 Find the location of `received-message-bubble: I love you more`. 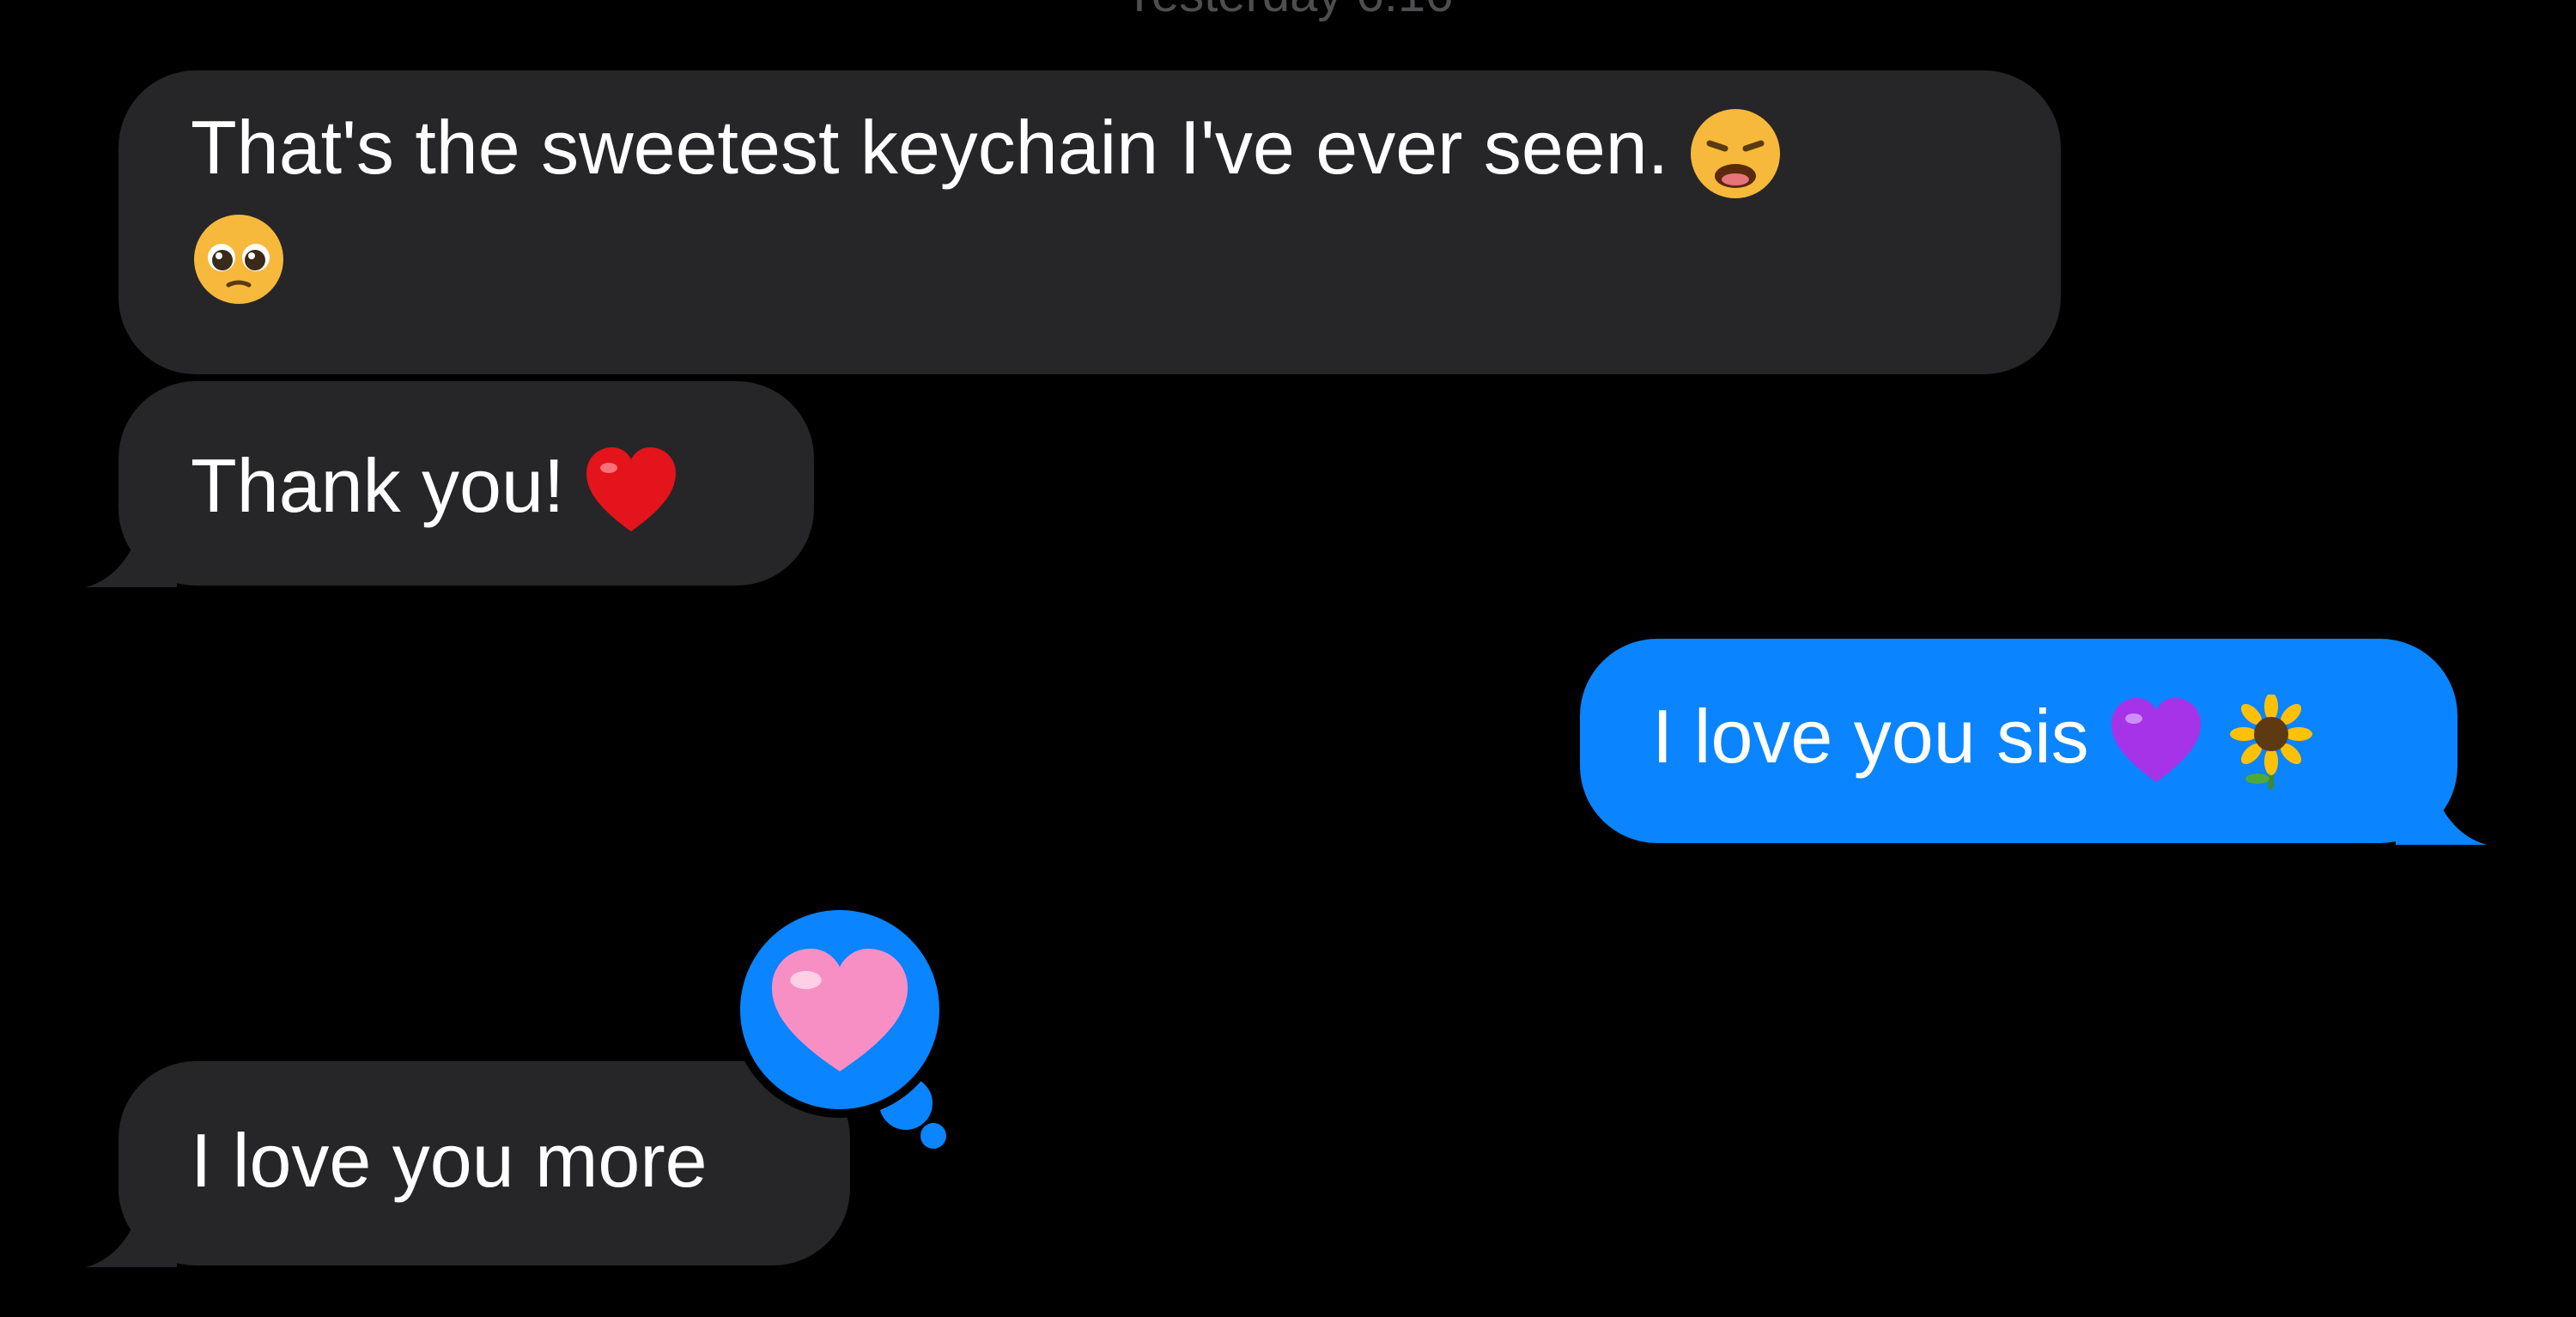

received-message-bubble: I love you more is located at coordinates (484, 1163).